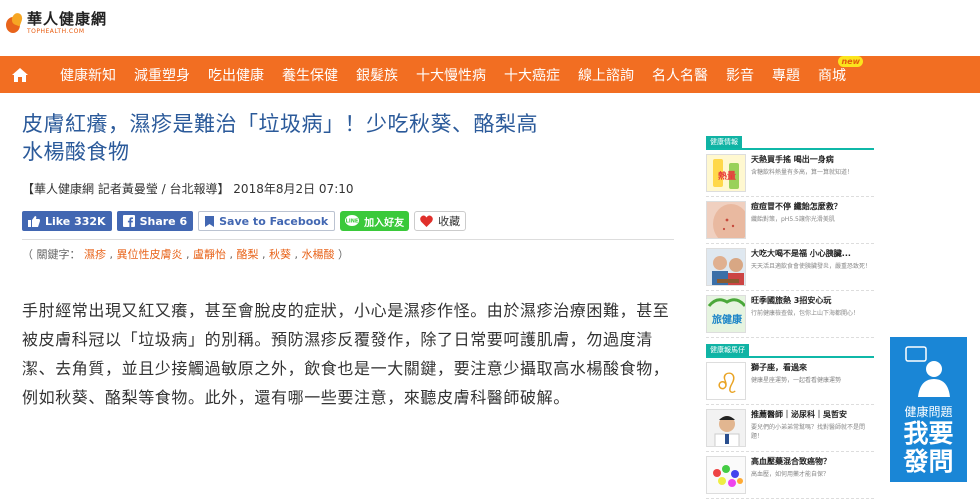 The height and width of the screenshot is (500, 980). What do you see at coordinates (347, 138) in the screenshot?
I see `article-title: 皮膚紅癢，濕疹是難治「垃圾病」！少吃秋葵、酪梨高 水楊酸食物` at bounding box center [347, 138].